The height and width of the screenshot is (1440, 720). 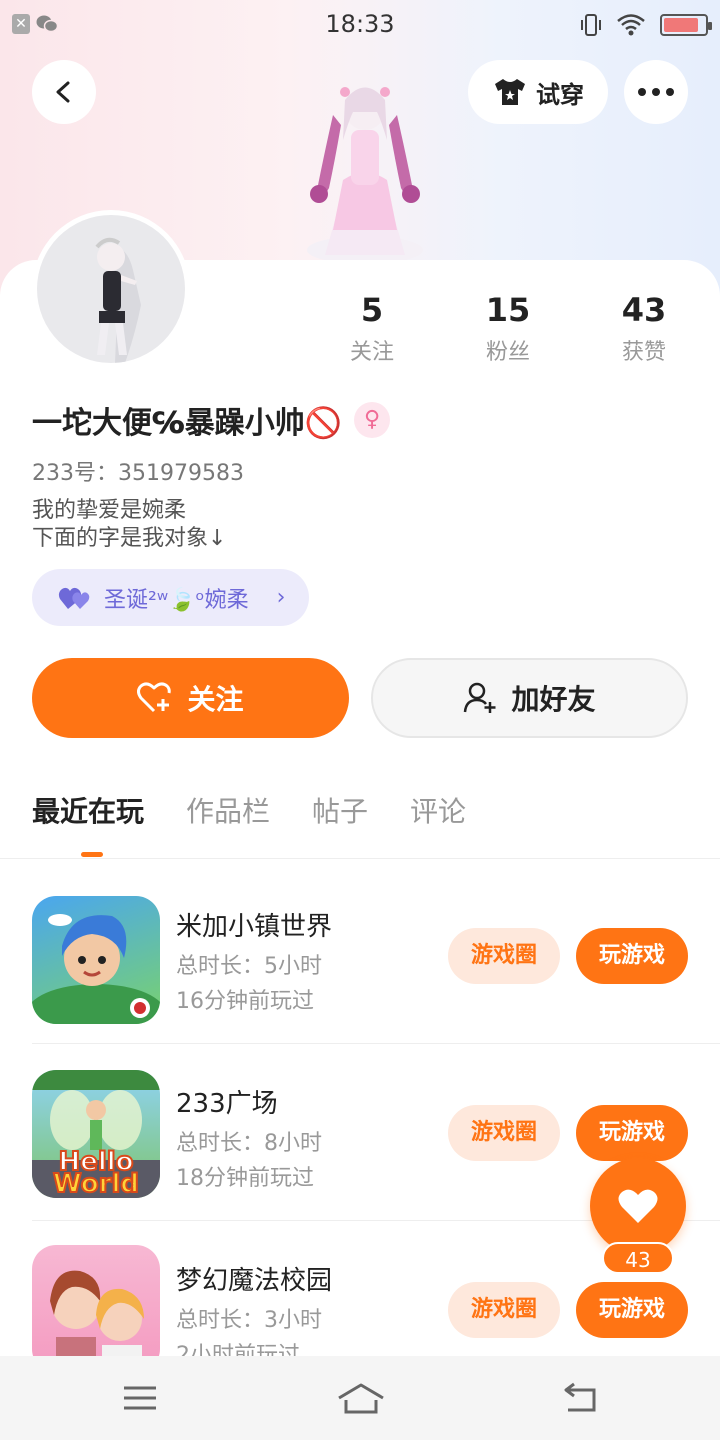 I want to click on follow-label: 关注, so click(x=215, y=699).